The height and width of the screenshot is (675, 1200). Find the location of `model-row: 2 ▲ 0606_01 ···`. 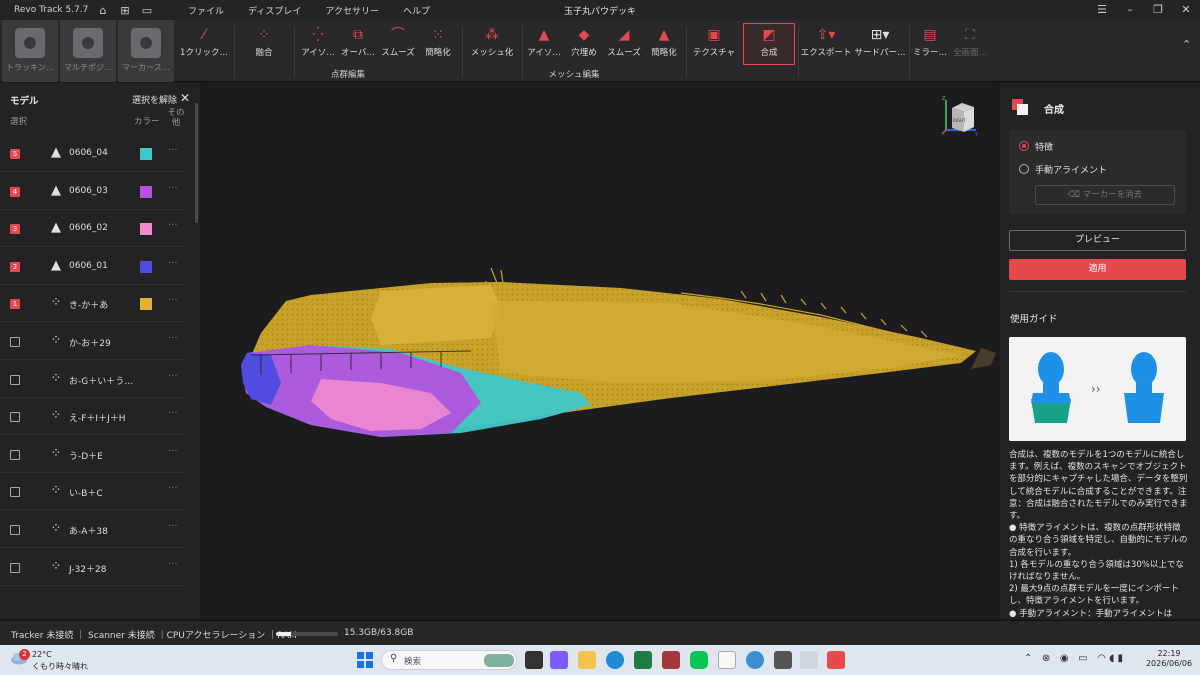

model-row: 2 ▲ 0606_01 ··· is located at coordinates (93, 266).